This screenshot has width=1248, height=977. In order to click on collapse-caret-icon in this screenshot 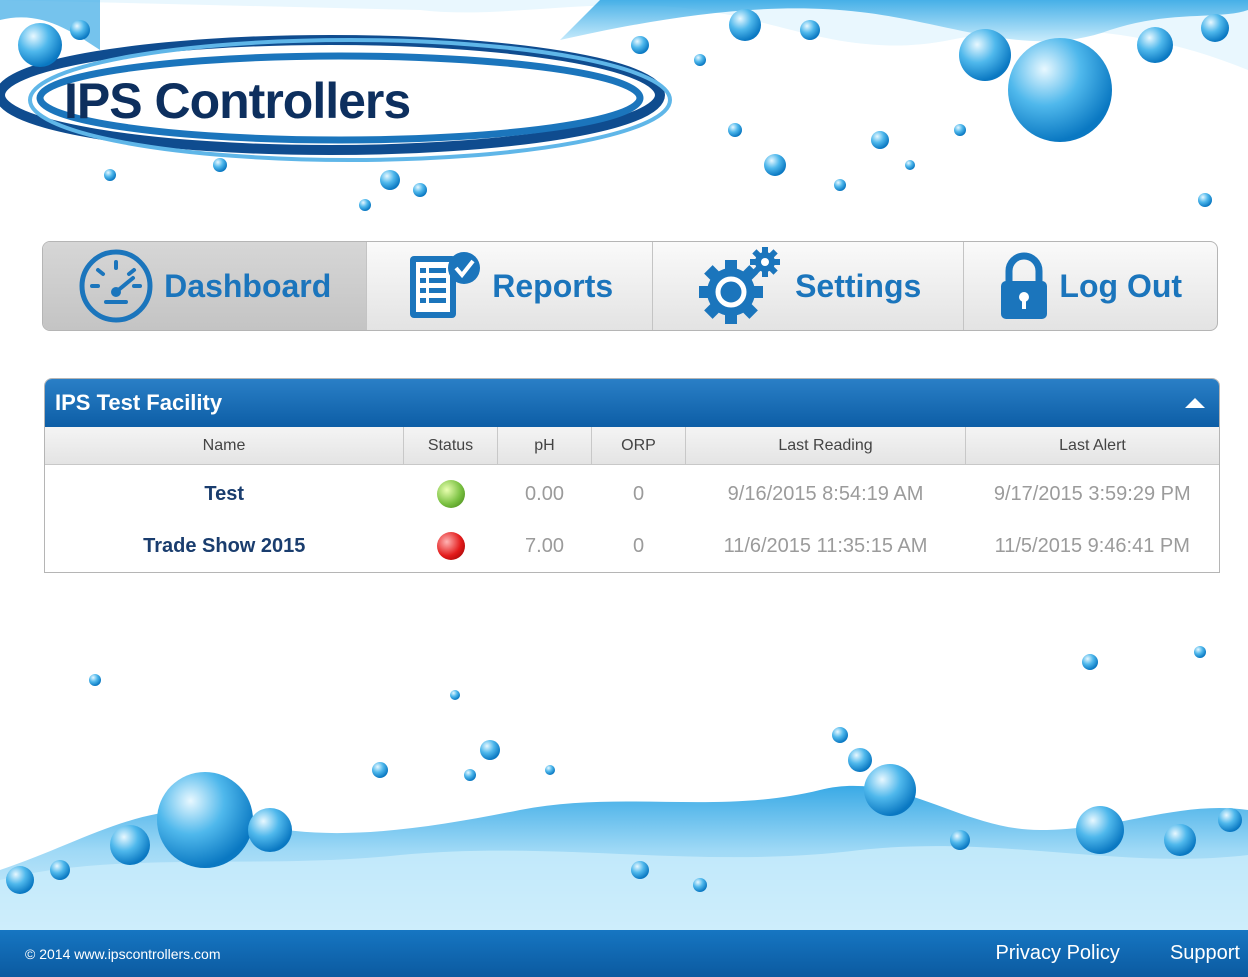, I will do `click(1195, 403)`.